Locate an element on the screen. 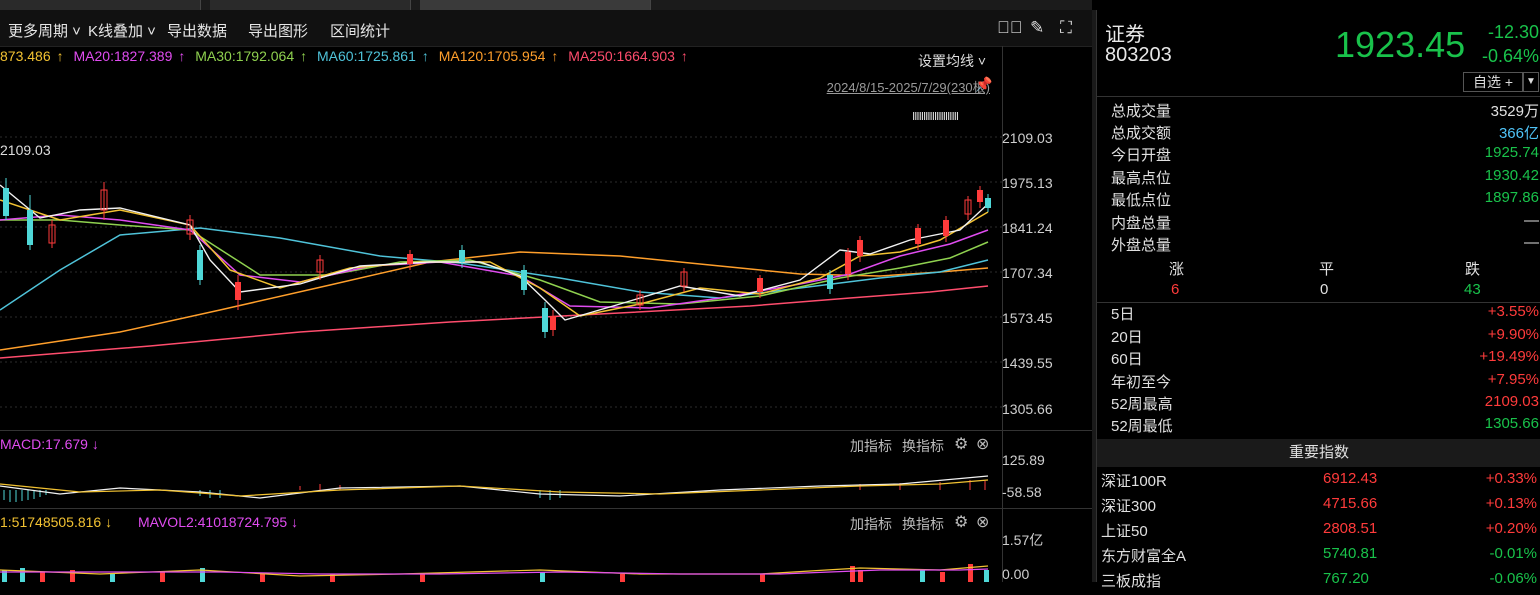  brush-icon: ✎ is located at coordinates (1037, 28).